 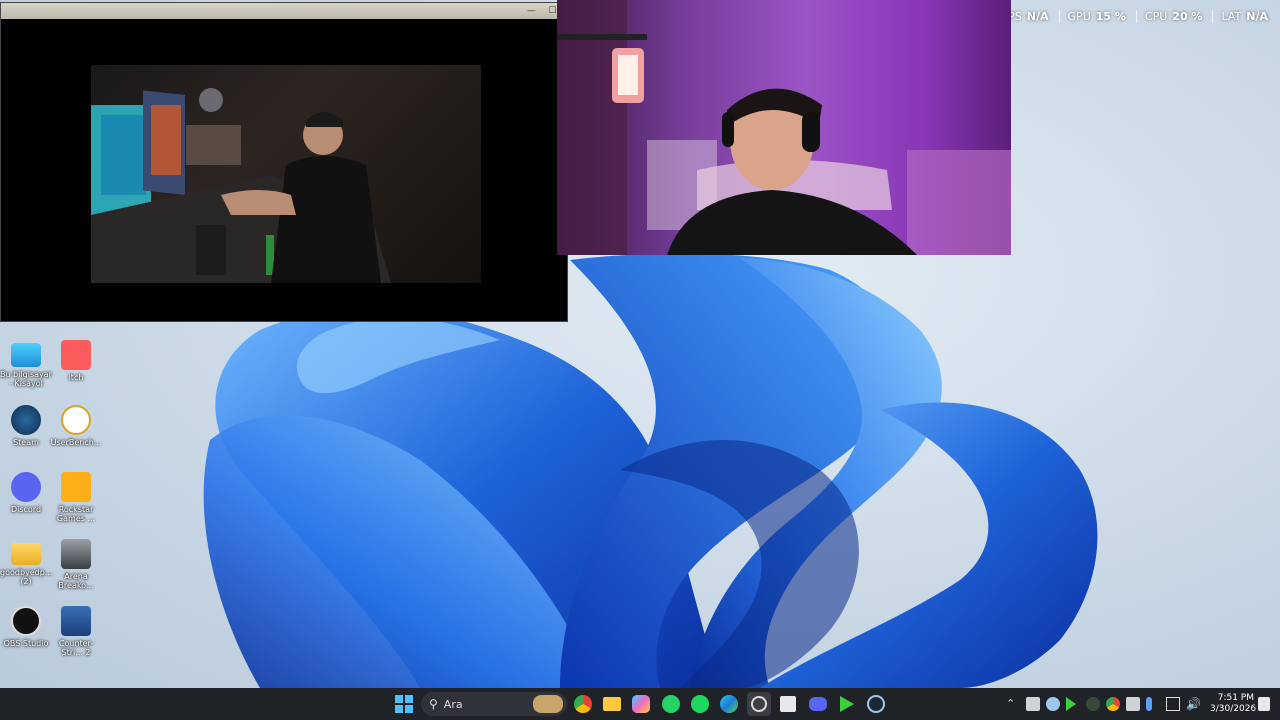 What do you see at coordinates (76, 487) in the screenshot?
I see `rockstar-icon` at bounding box center [76, 487].